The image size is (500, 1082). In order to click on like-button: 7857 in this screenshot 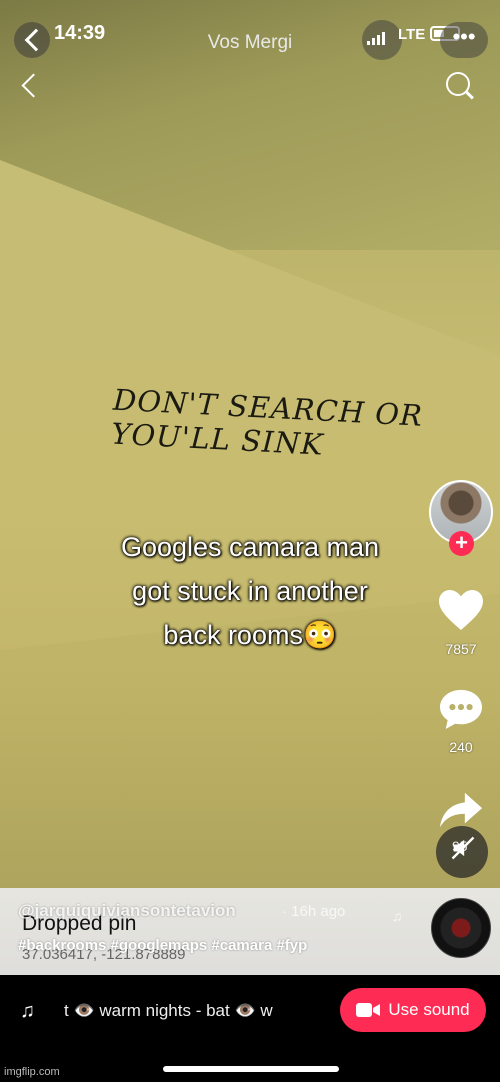, I will do `click(461, 622)`.